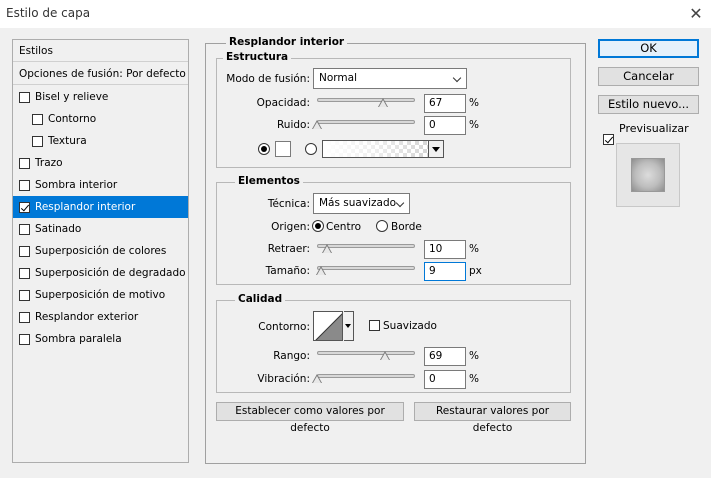 The height and width of the screenshot is (478, 711). What do you see at coordinates (318, 226) in the screenshot?
I see `source-center-radio` at bounding box center [318, 226].